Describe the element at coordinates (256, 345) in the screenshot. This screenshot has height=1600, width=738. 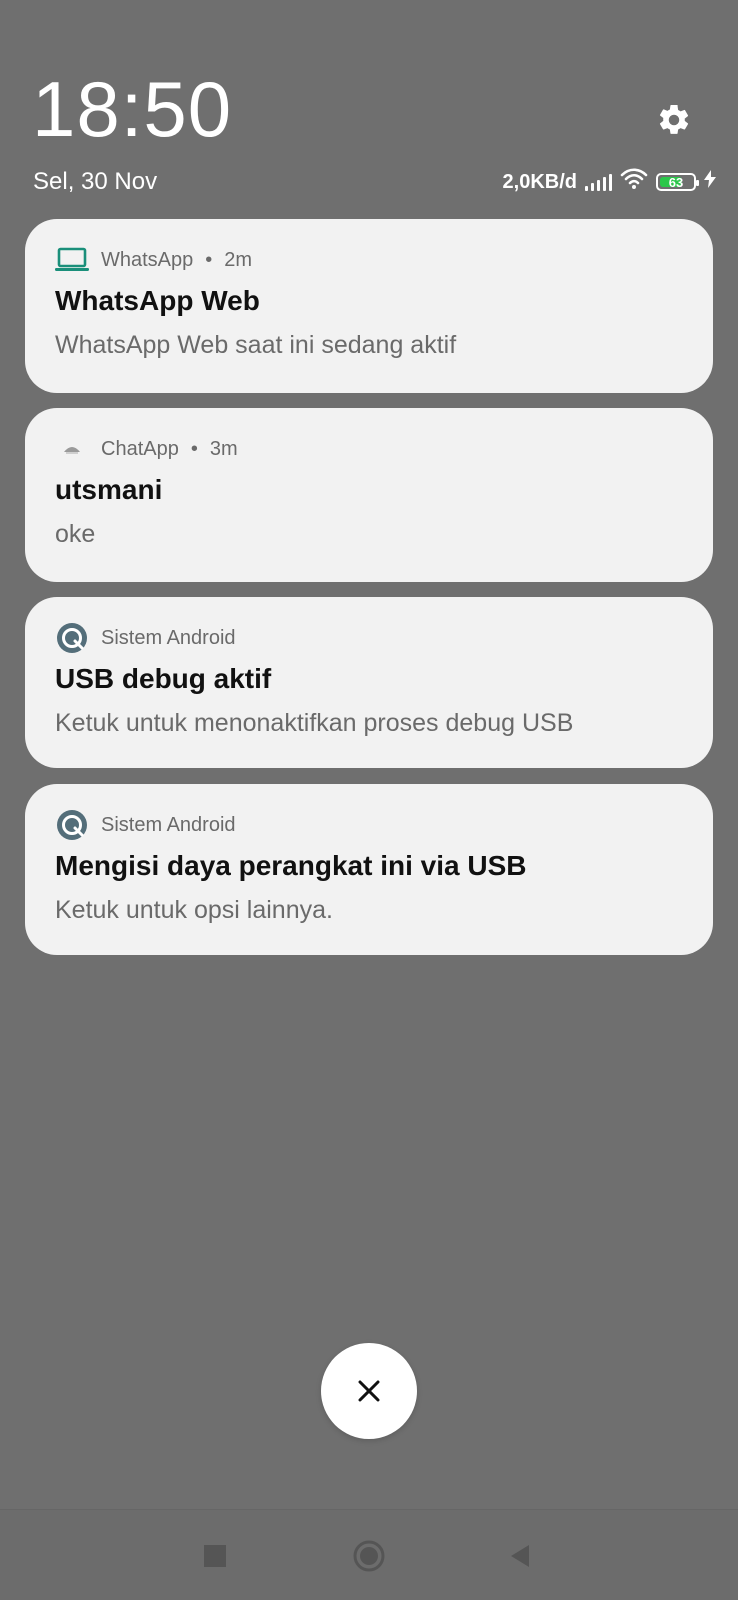
I see `notification-body: WhatsApp Web saat ini sedang aktif` at that location.